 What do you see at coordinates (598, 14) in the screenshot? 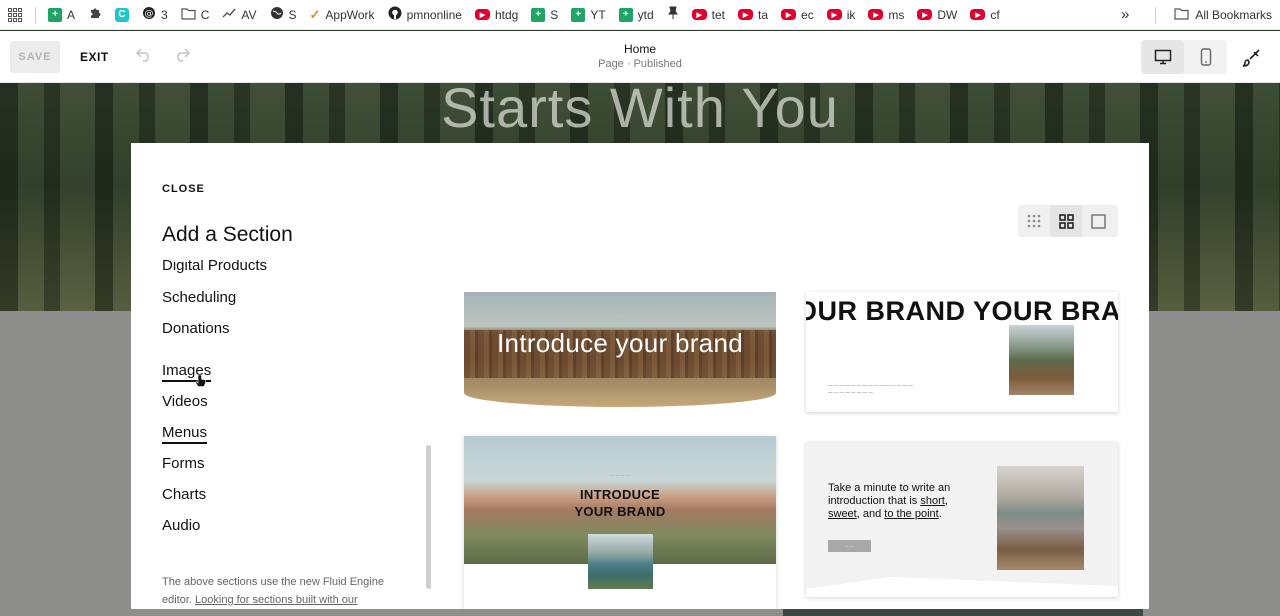
I see `bookmark-label: YT` at bounding box center [598, 14].